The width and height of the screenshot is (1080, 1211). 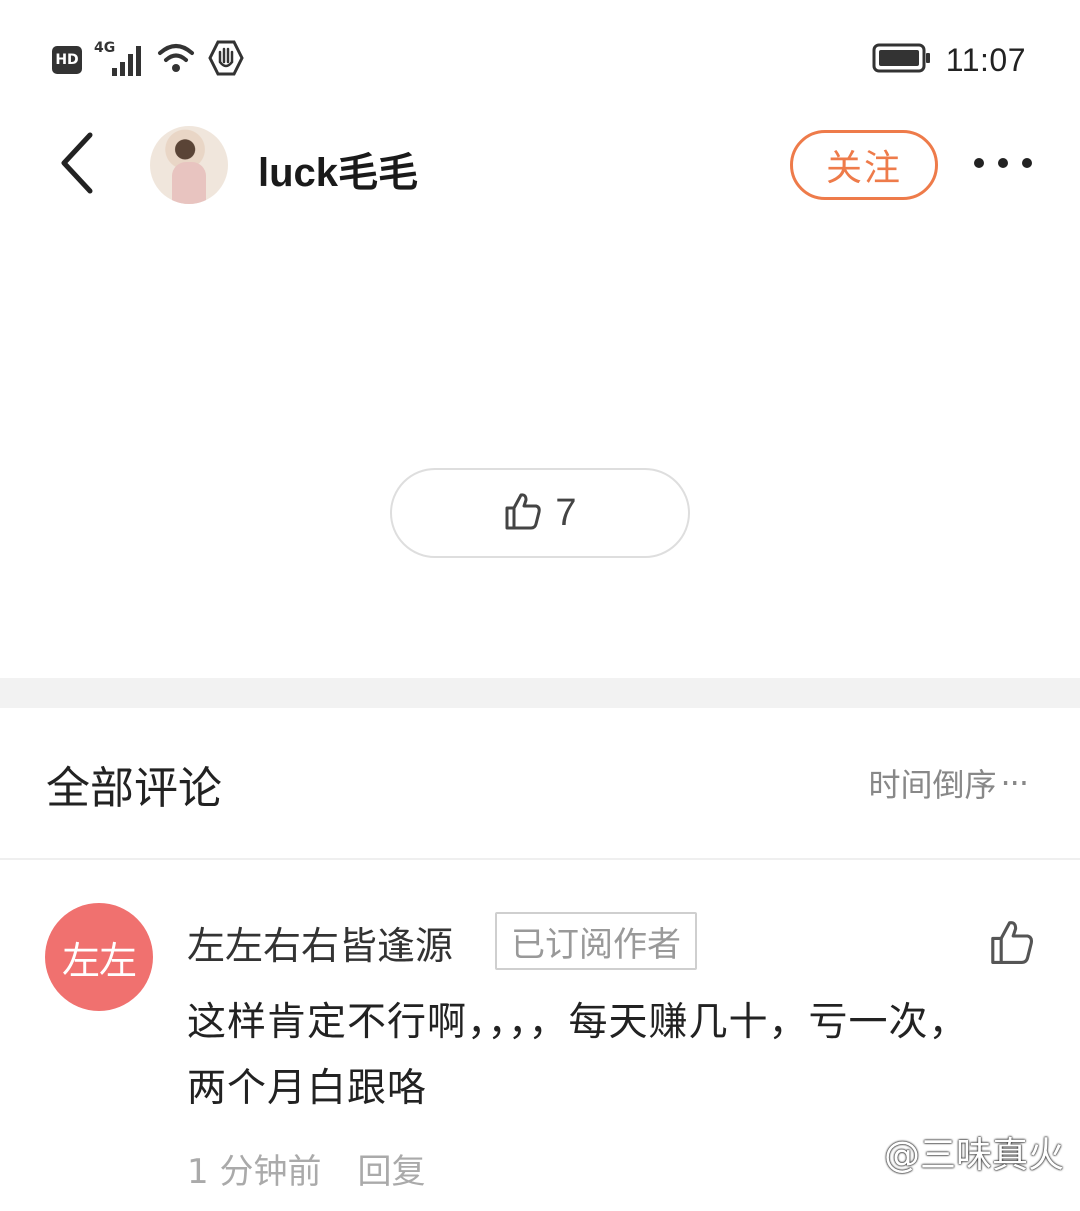 I want to click on article-header: luck毛毛 关注, so click(x=540, y=165).